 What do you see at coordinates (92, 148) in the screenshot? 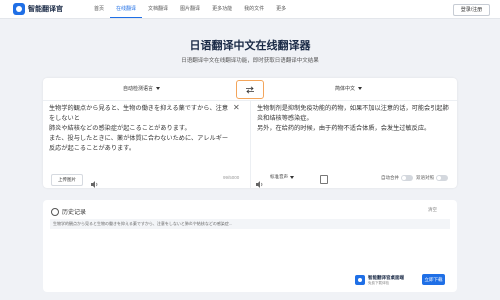
I see `source-text-line: 反応が起こることがあります。` at bounding box center [92, 148].